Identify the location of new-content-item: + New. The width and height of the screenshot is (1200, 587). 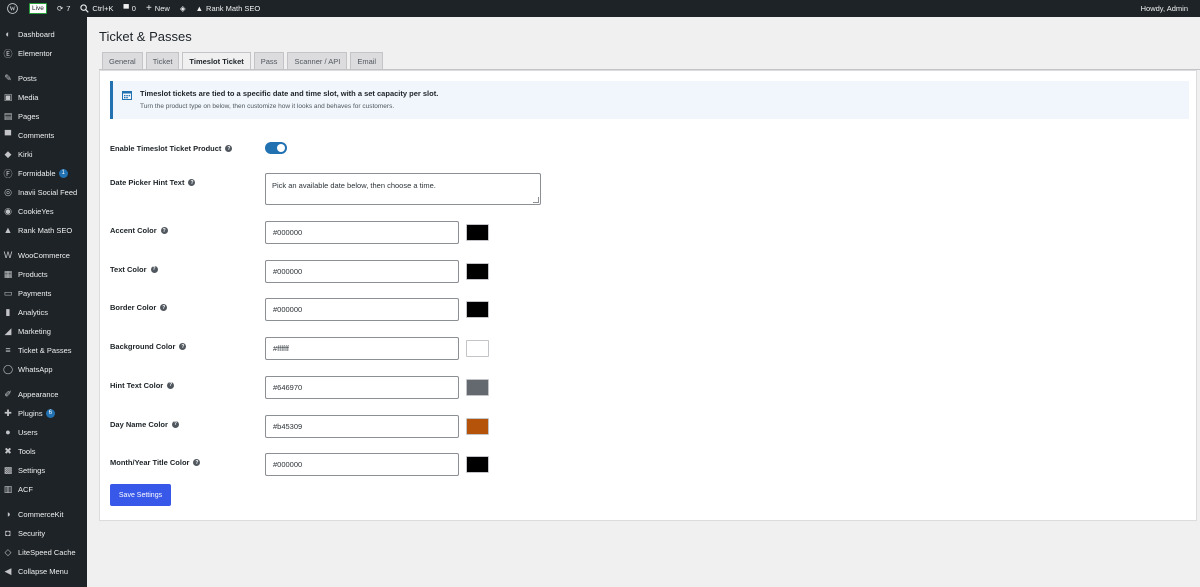
(158, 8).